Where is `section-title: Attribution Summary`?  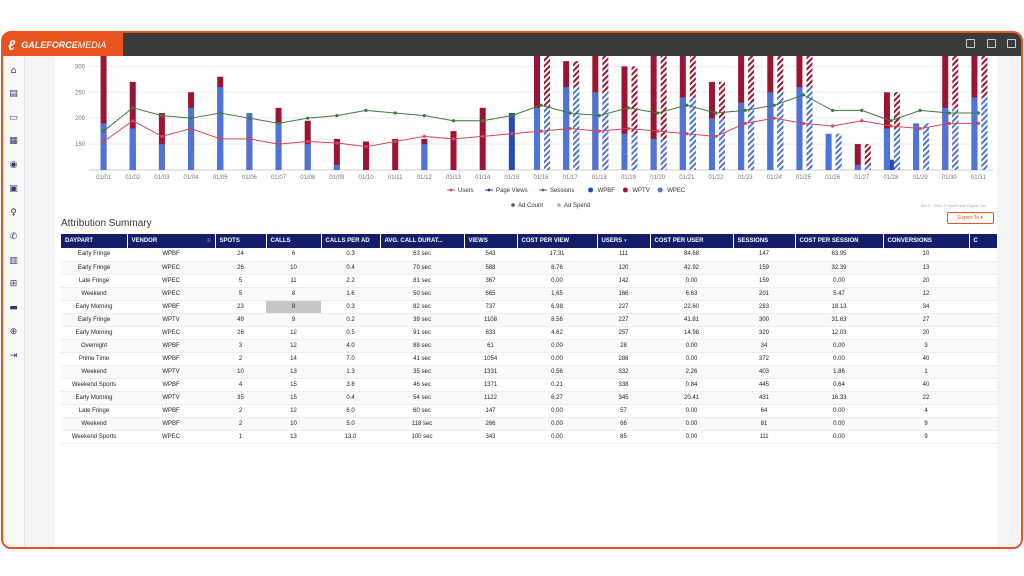 section-title: Attribution Summary is located at coordinates (106, 223).